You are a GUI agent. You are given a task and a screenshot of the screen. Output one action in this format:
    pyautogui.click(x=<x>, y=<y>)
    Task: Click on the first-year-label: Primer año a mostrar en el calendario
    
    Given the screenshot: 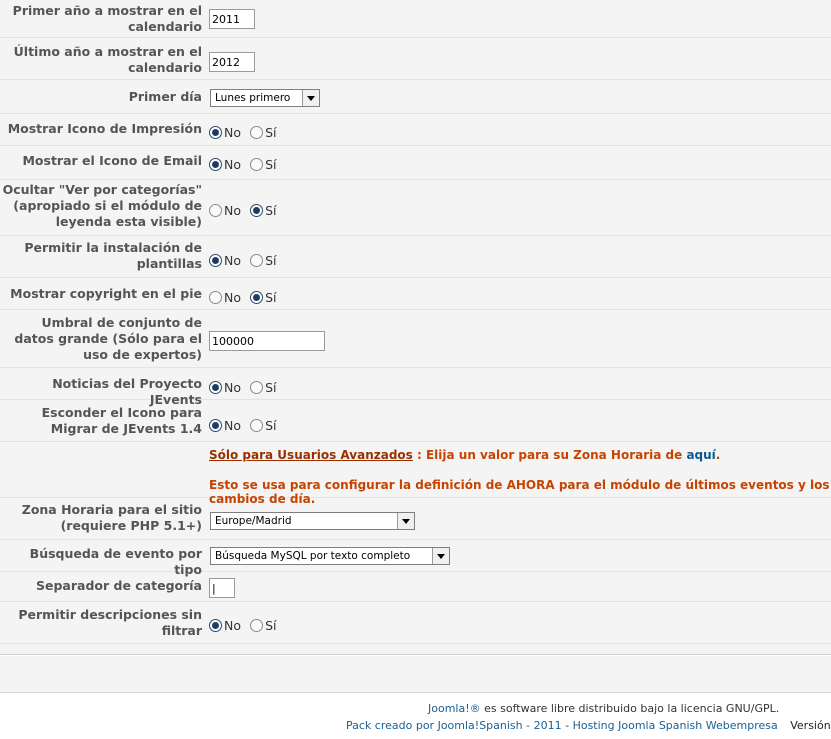 What is the action you would take?
    pyautogui.click(x=107, y=18)
    